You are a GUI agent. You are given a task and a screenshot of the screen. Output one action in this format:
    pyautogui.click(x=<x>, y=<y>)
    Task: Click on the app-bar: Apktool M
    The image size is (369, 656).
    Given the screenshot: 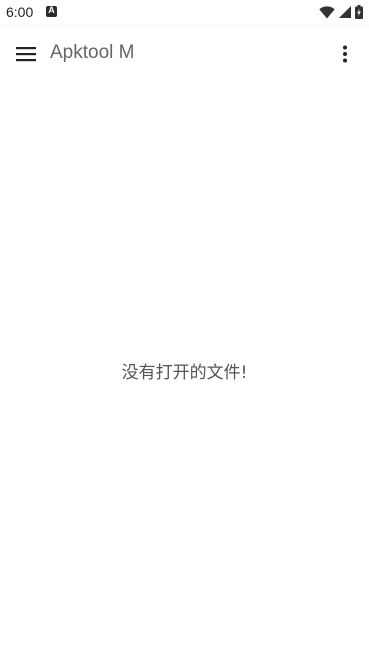 What is the action you would take?
    pyautogui.click(x=184, y=54)
    